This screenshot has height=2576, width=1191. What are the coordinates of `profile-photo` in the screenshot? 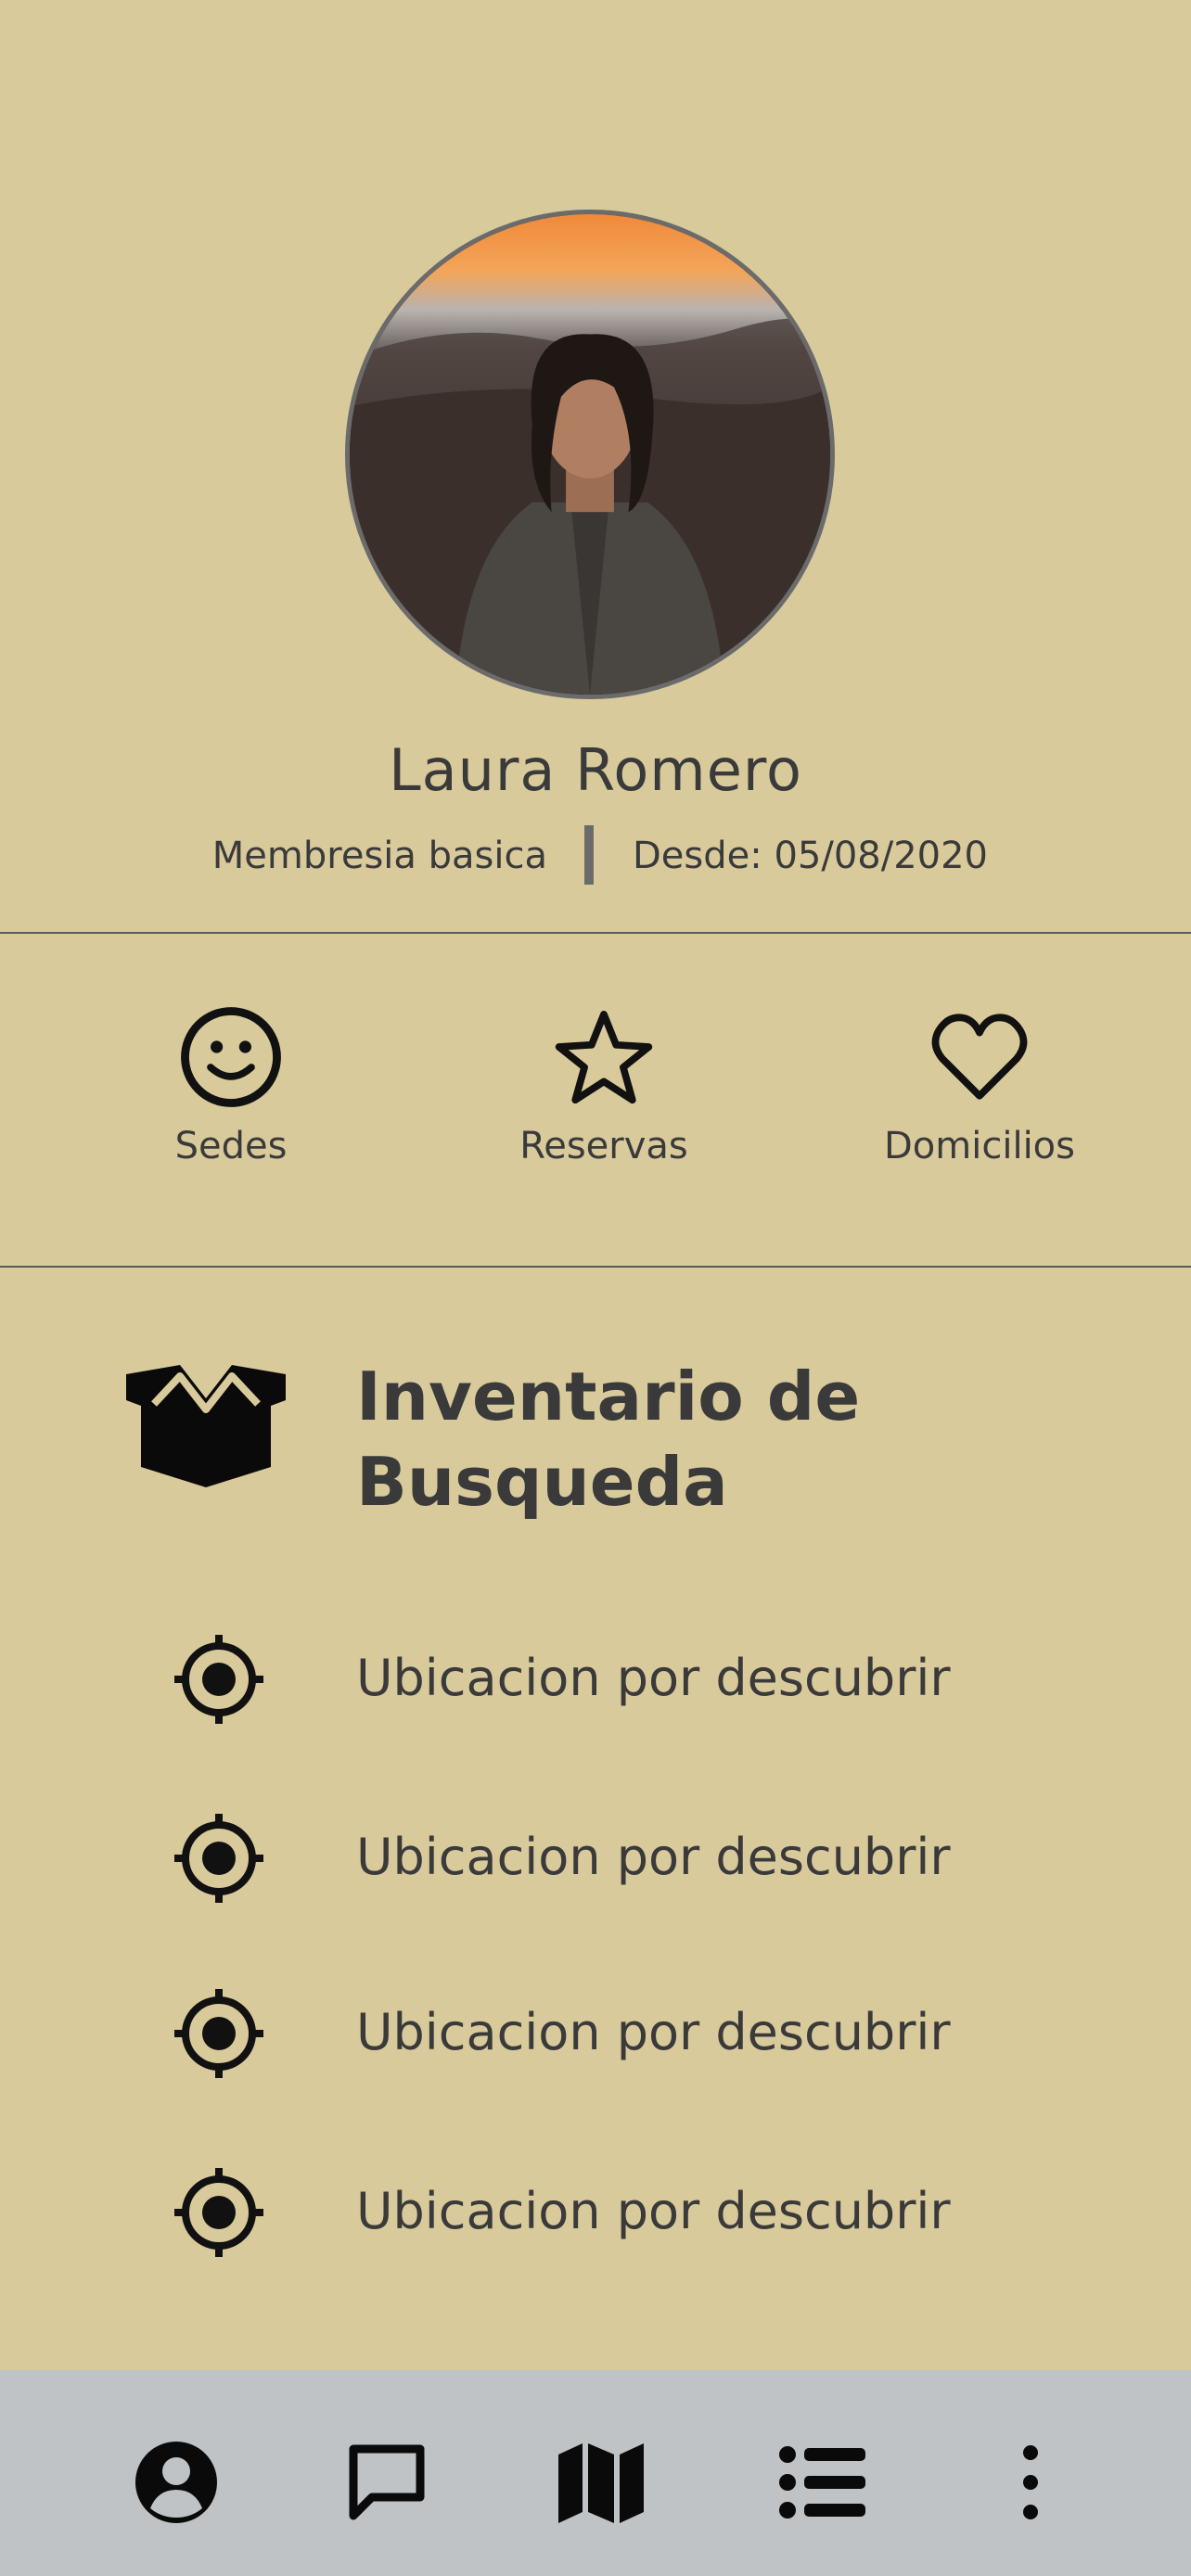 It's located at (590, 455).